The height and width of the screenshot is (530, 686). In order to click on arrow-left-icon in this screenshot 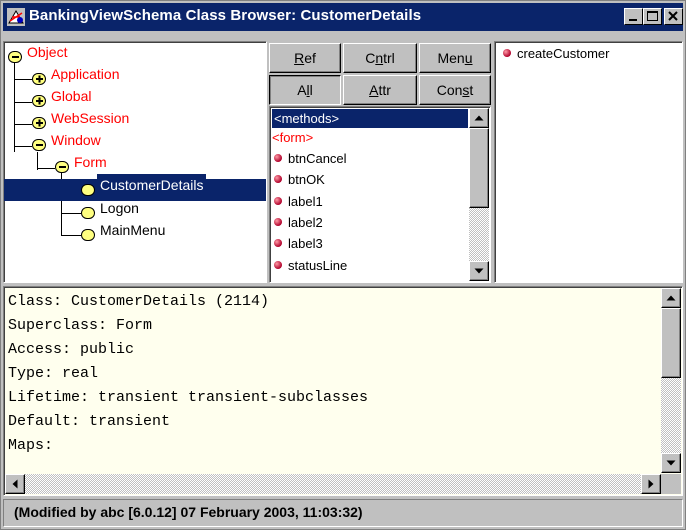, I will do `click(15, 484)`.